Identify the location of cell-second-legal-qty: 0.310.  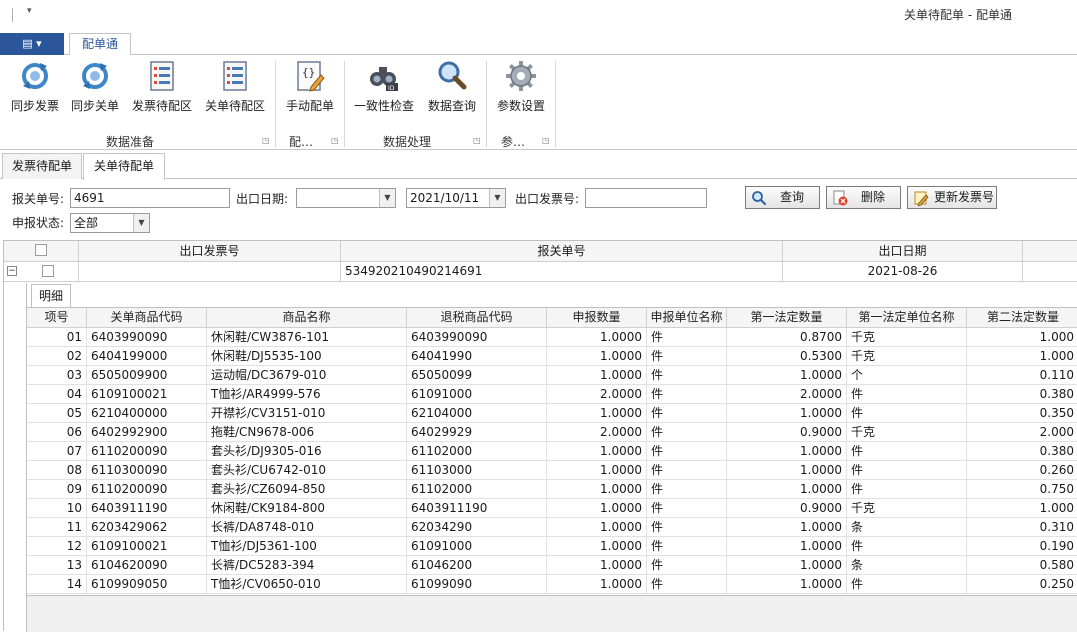
(1022, 527).